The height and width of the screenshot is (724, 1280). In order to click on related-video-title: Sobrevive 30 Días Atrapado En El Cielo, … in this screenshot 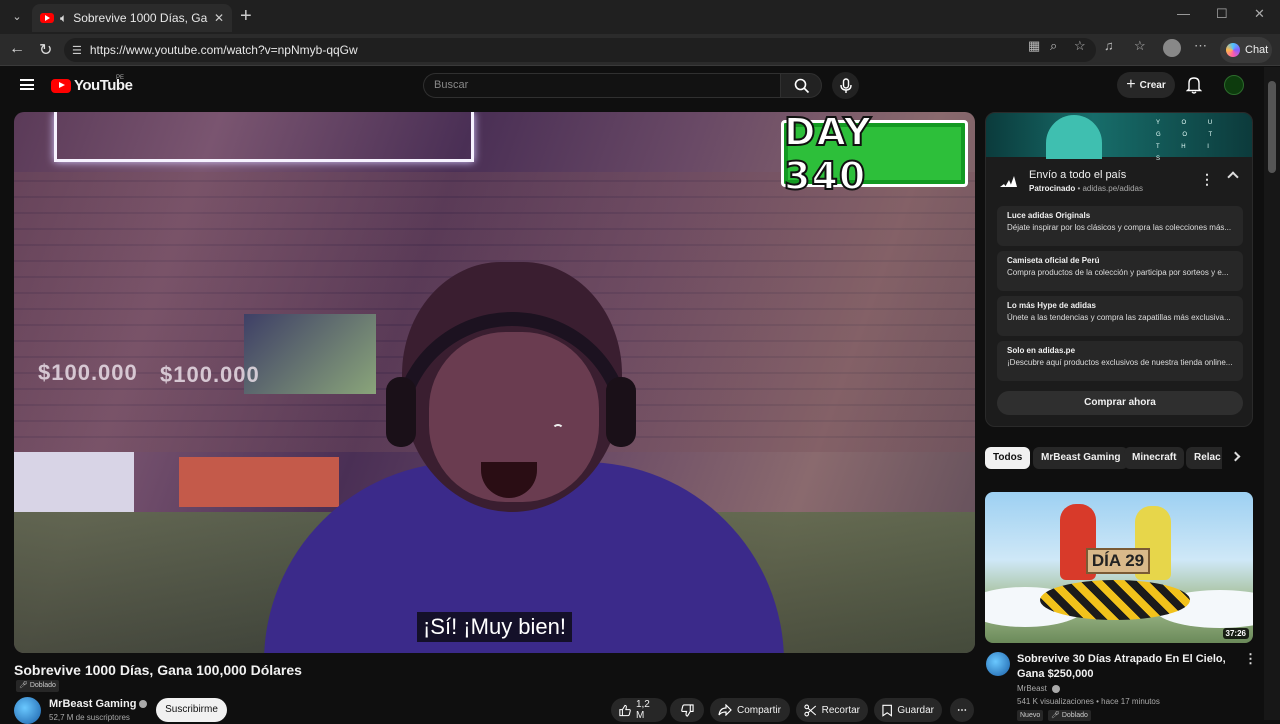, I will do `click(1129, 667)`.